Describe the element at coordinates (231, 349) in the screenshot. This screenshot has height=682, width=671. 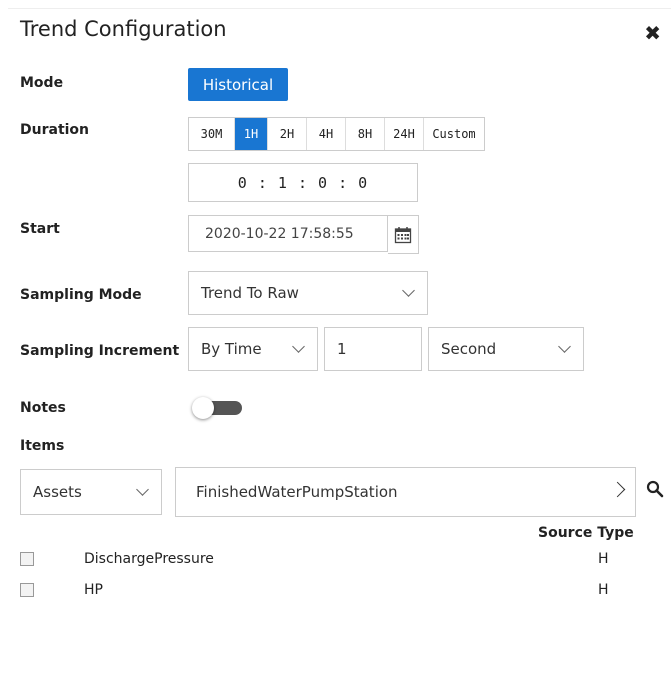
I see `sampling-increment-type-value: By Time` at that location.